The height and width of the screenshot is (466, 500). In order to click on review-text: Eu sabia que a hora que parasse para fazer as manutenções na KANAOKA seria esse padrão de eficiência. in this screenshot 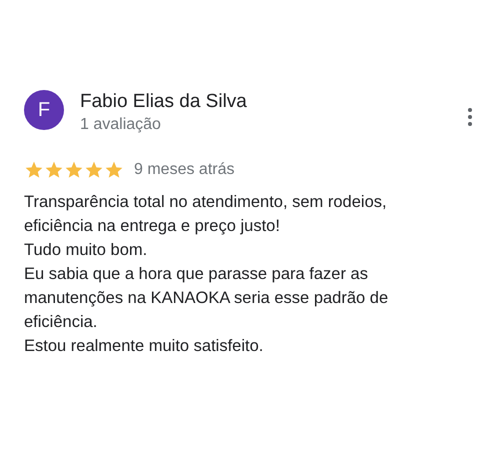, I will do `click(207, 298)`.